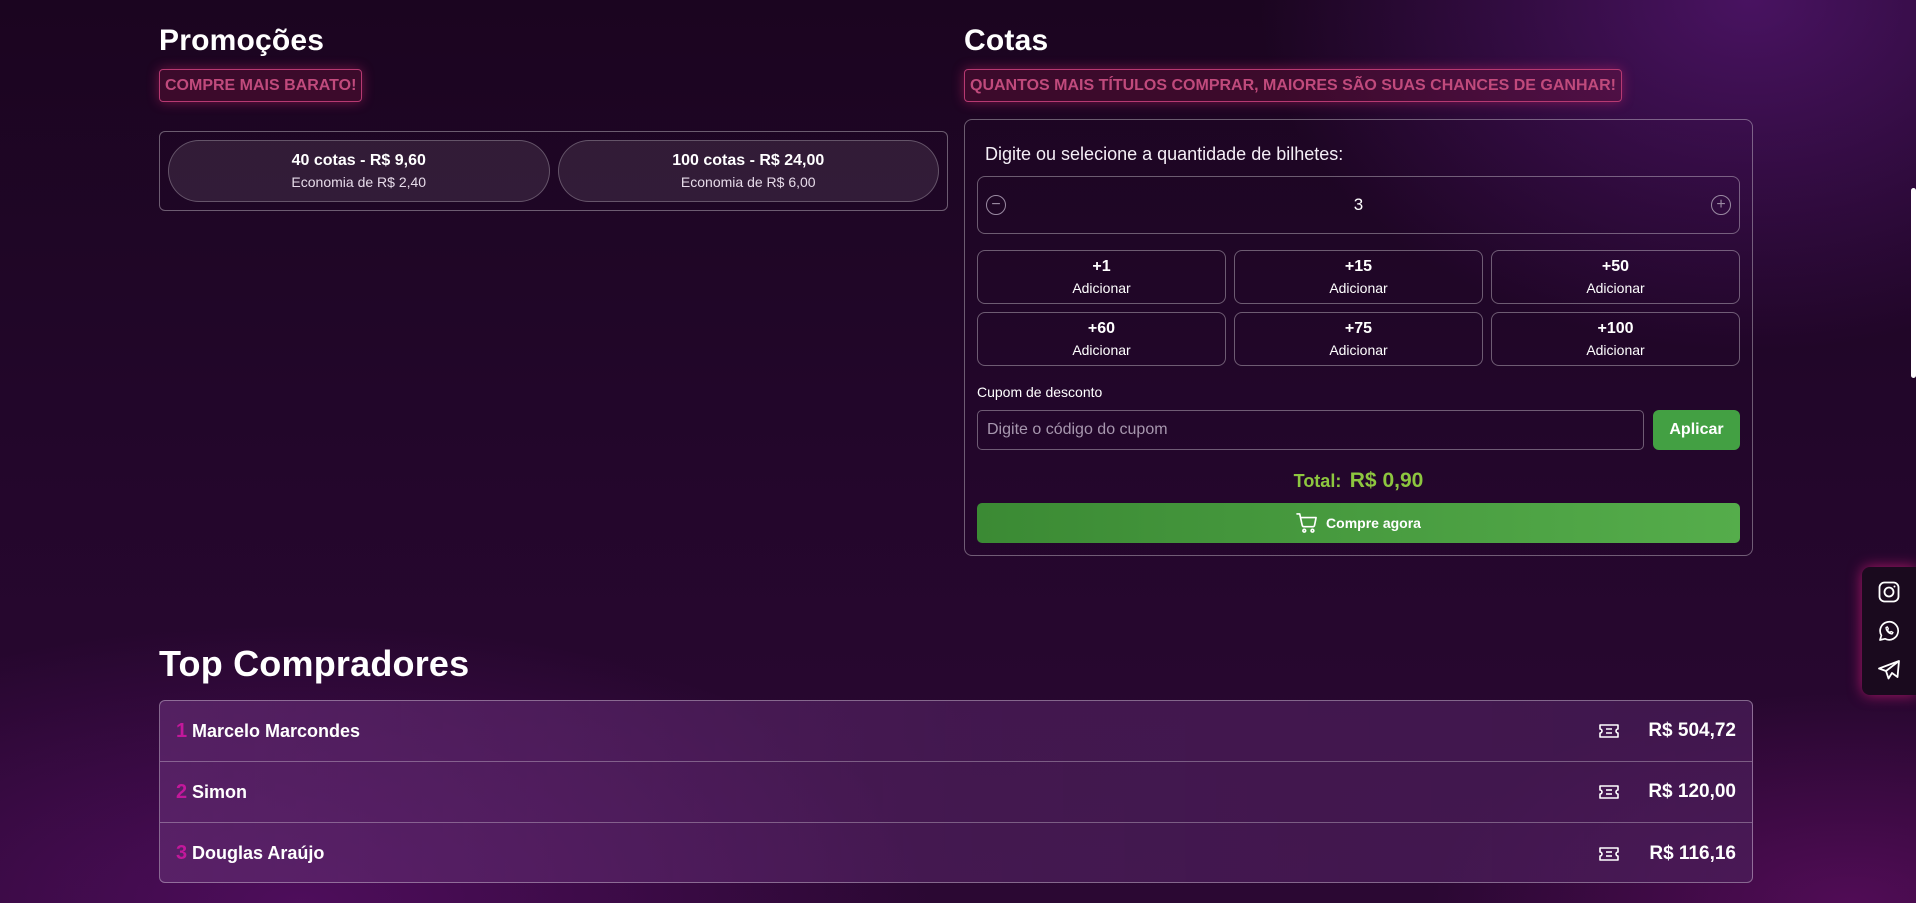 This screenshot has height=903, width=1916. What do you see at coordinates (1615, 339) in the screenshot?
I see `add-100-button: +100 Adicionar` at bounding box center [1615, 339].